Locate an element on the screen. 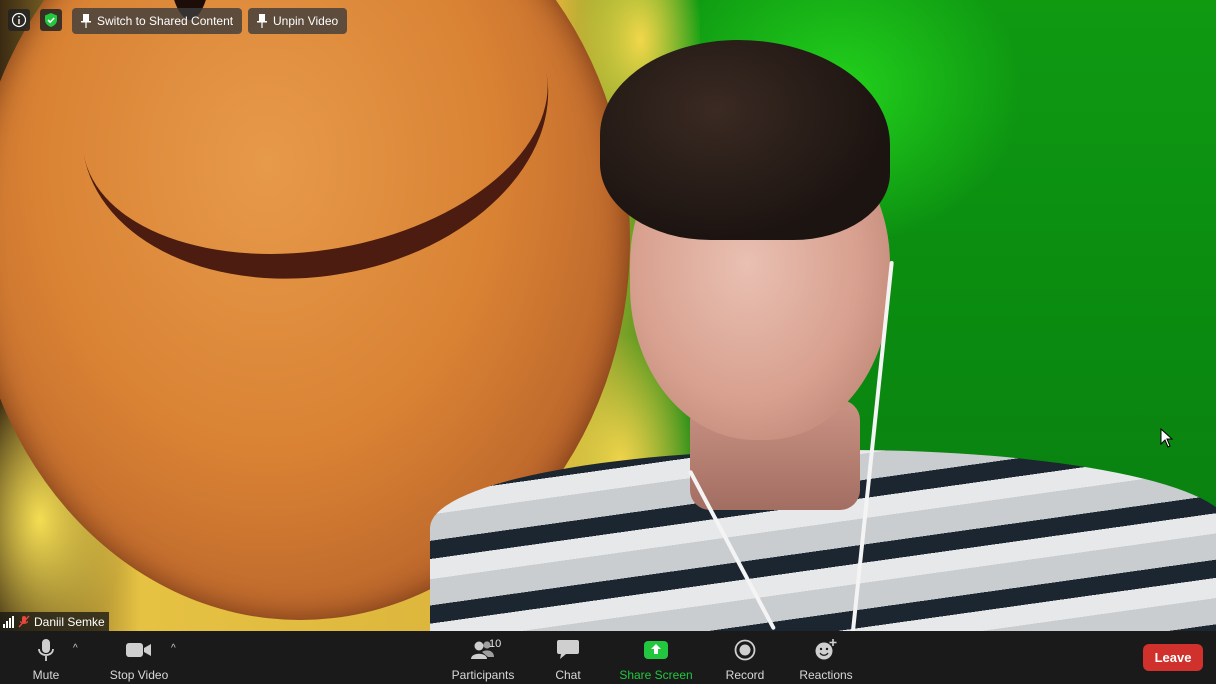 This screenshot has width=1216, height=684. share-screen-button: Share Screen is located at coordinates (656, 657).